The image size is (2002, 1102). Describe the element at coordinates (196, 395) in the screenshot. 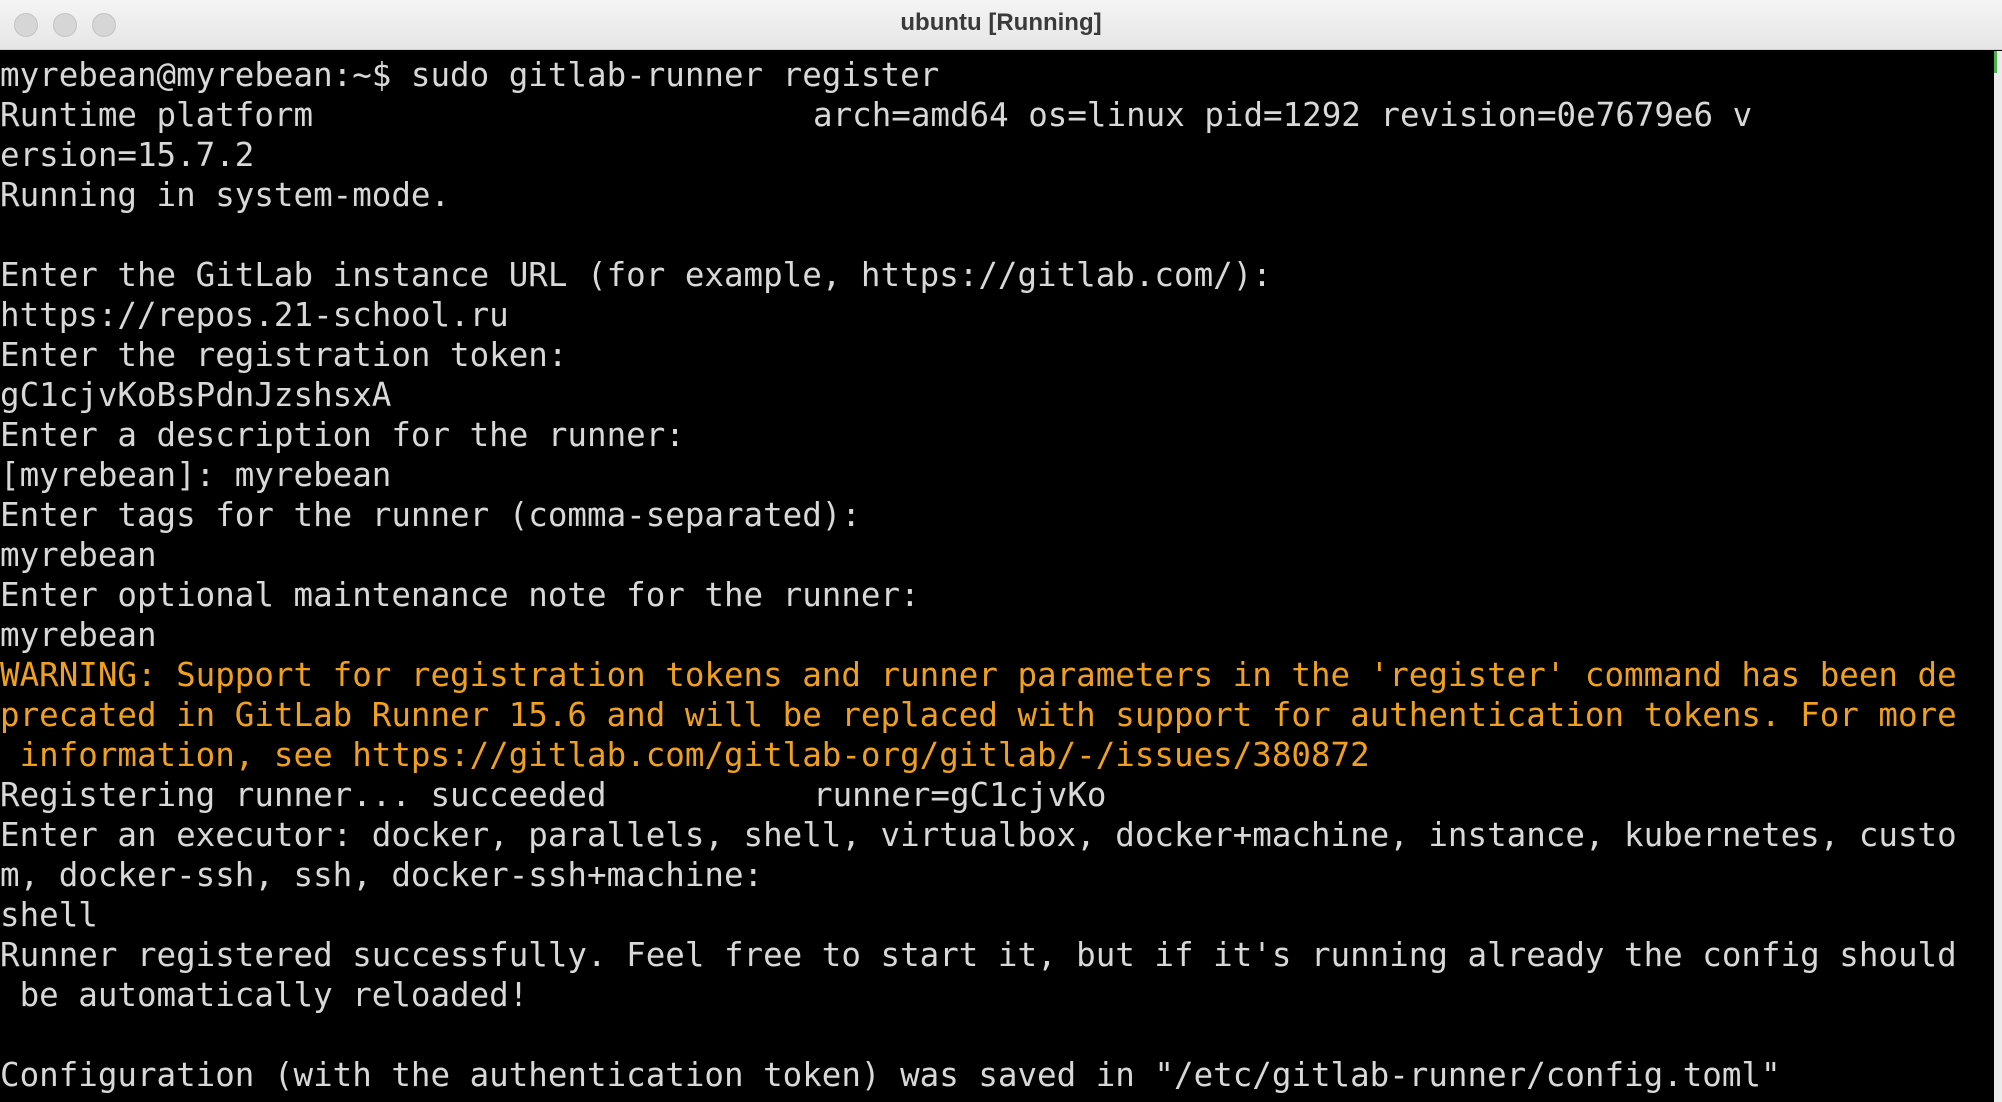

I see `token-value-line: gC1cjvKoBsPdnJzshsxA` at that location.